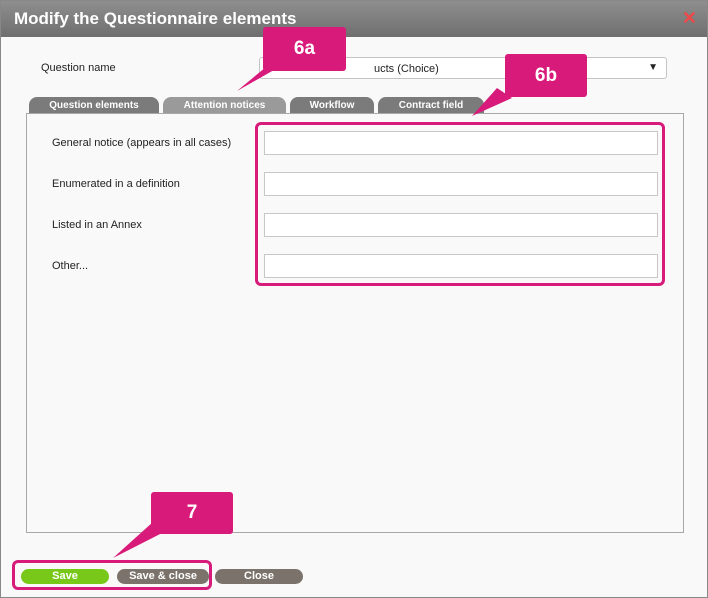 Image resolution: width=708 pixels, height=598 pixels. What do you see at coordinates (653, 67) in the screenshot?
I see `dropdown-arrow-icon: ▼` at bounding box center [653, 67].